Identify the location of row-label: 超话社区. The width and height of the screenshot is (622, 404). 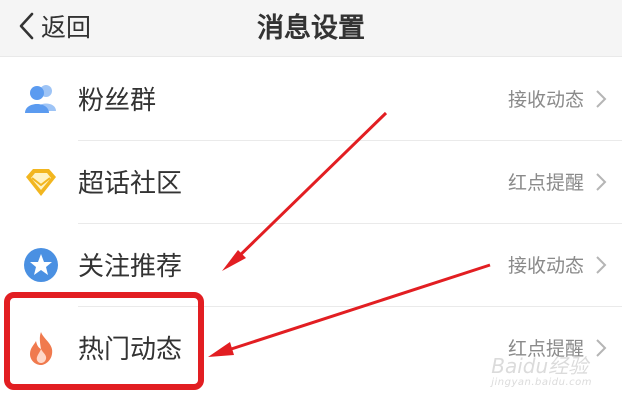
(130, 184).